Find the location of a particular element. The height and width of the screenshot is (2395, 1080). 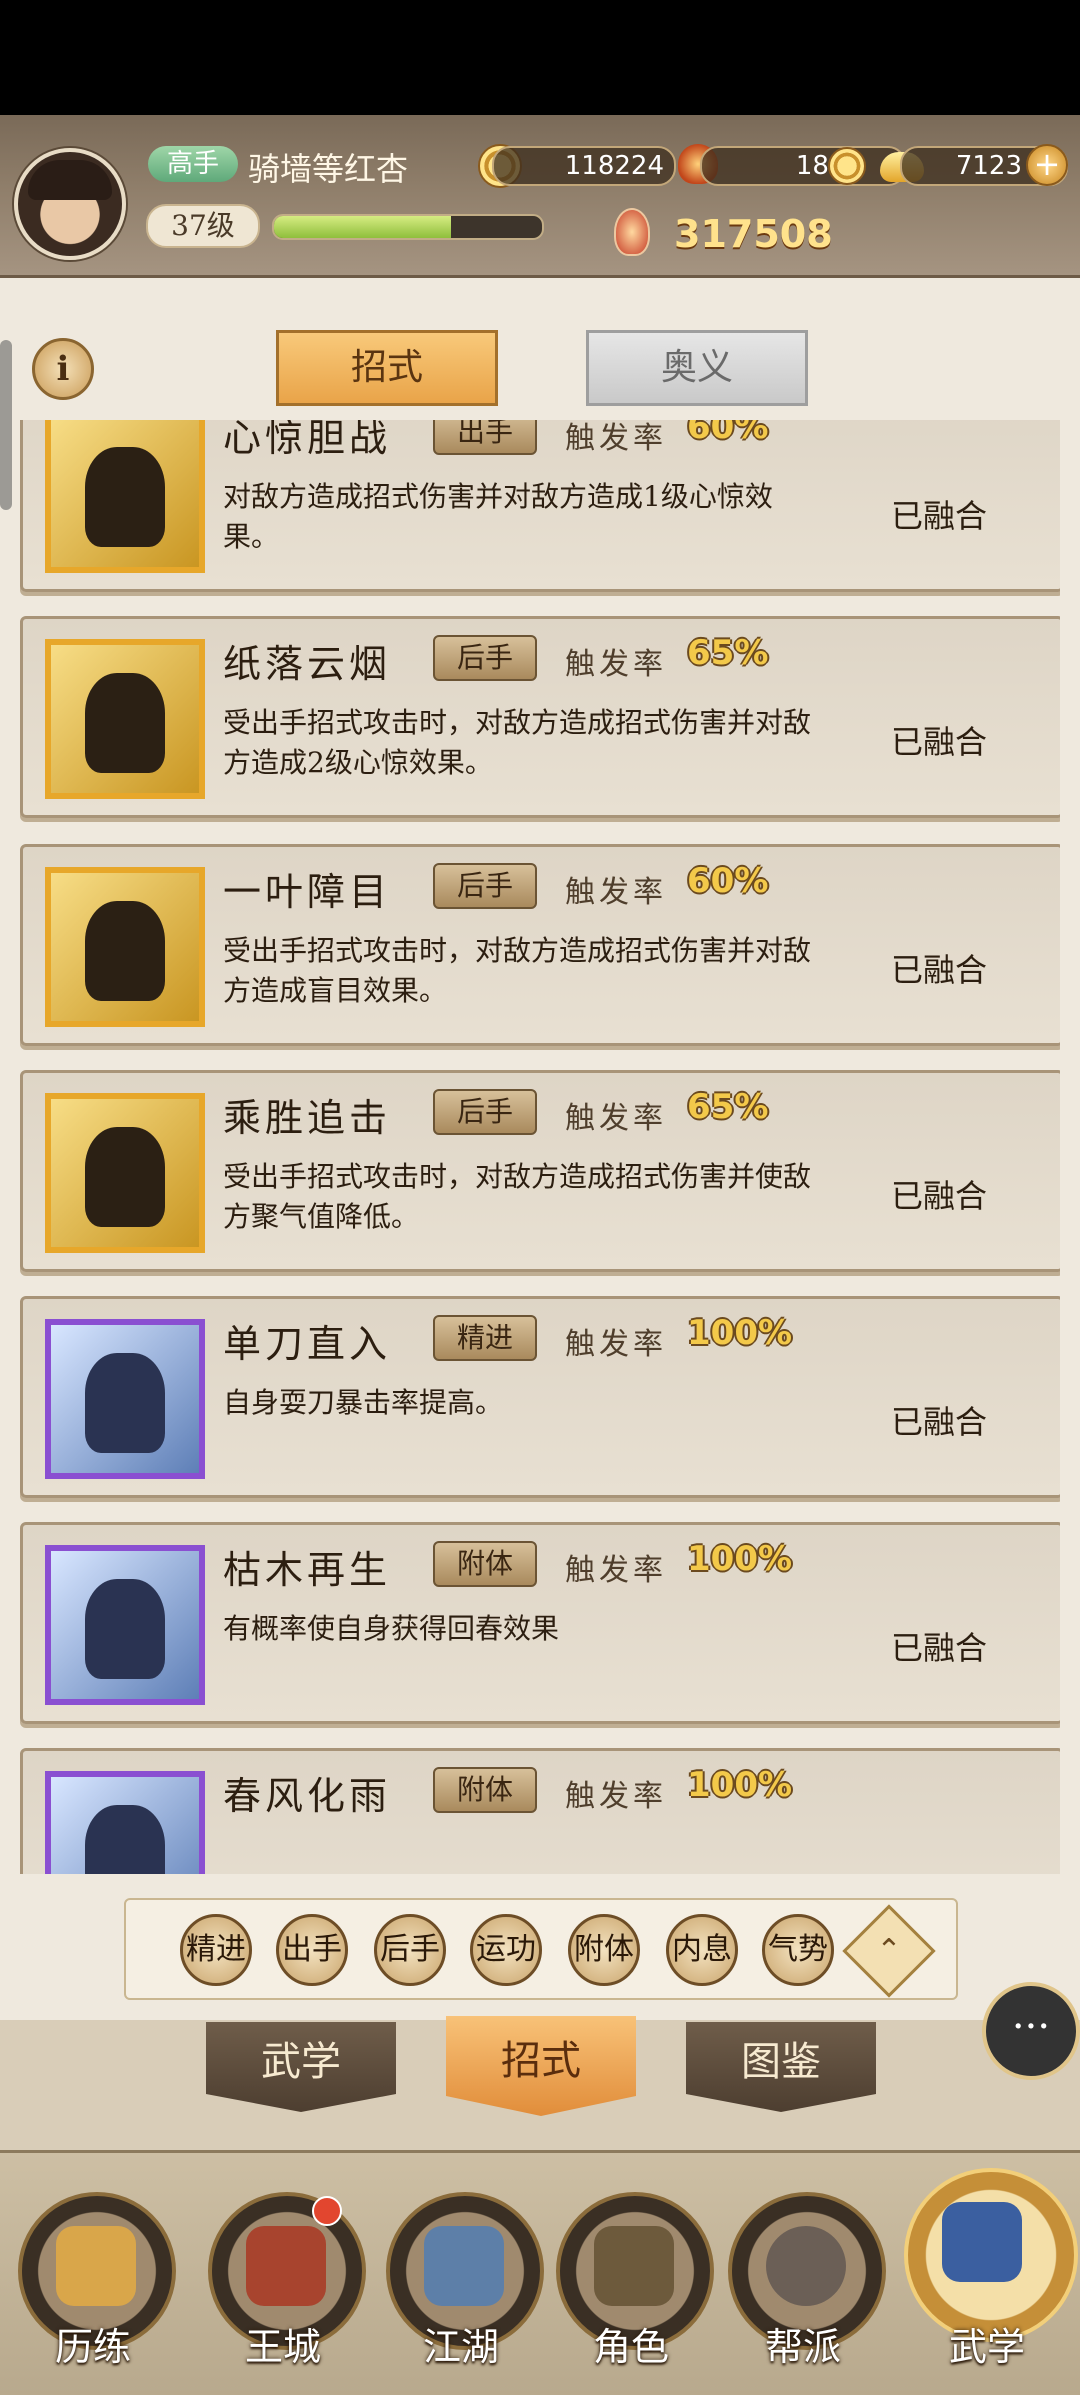

skill-title: 枯木再生 is located at coordinates (307, 1570).